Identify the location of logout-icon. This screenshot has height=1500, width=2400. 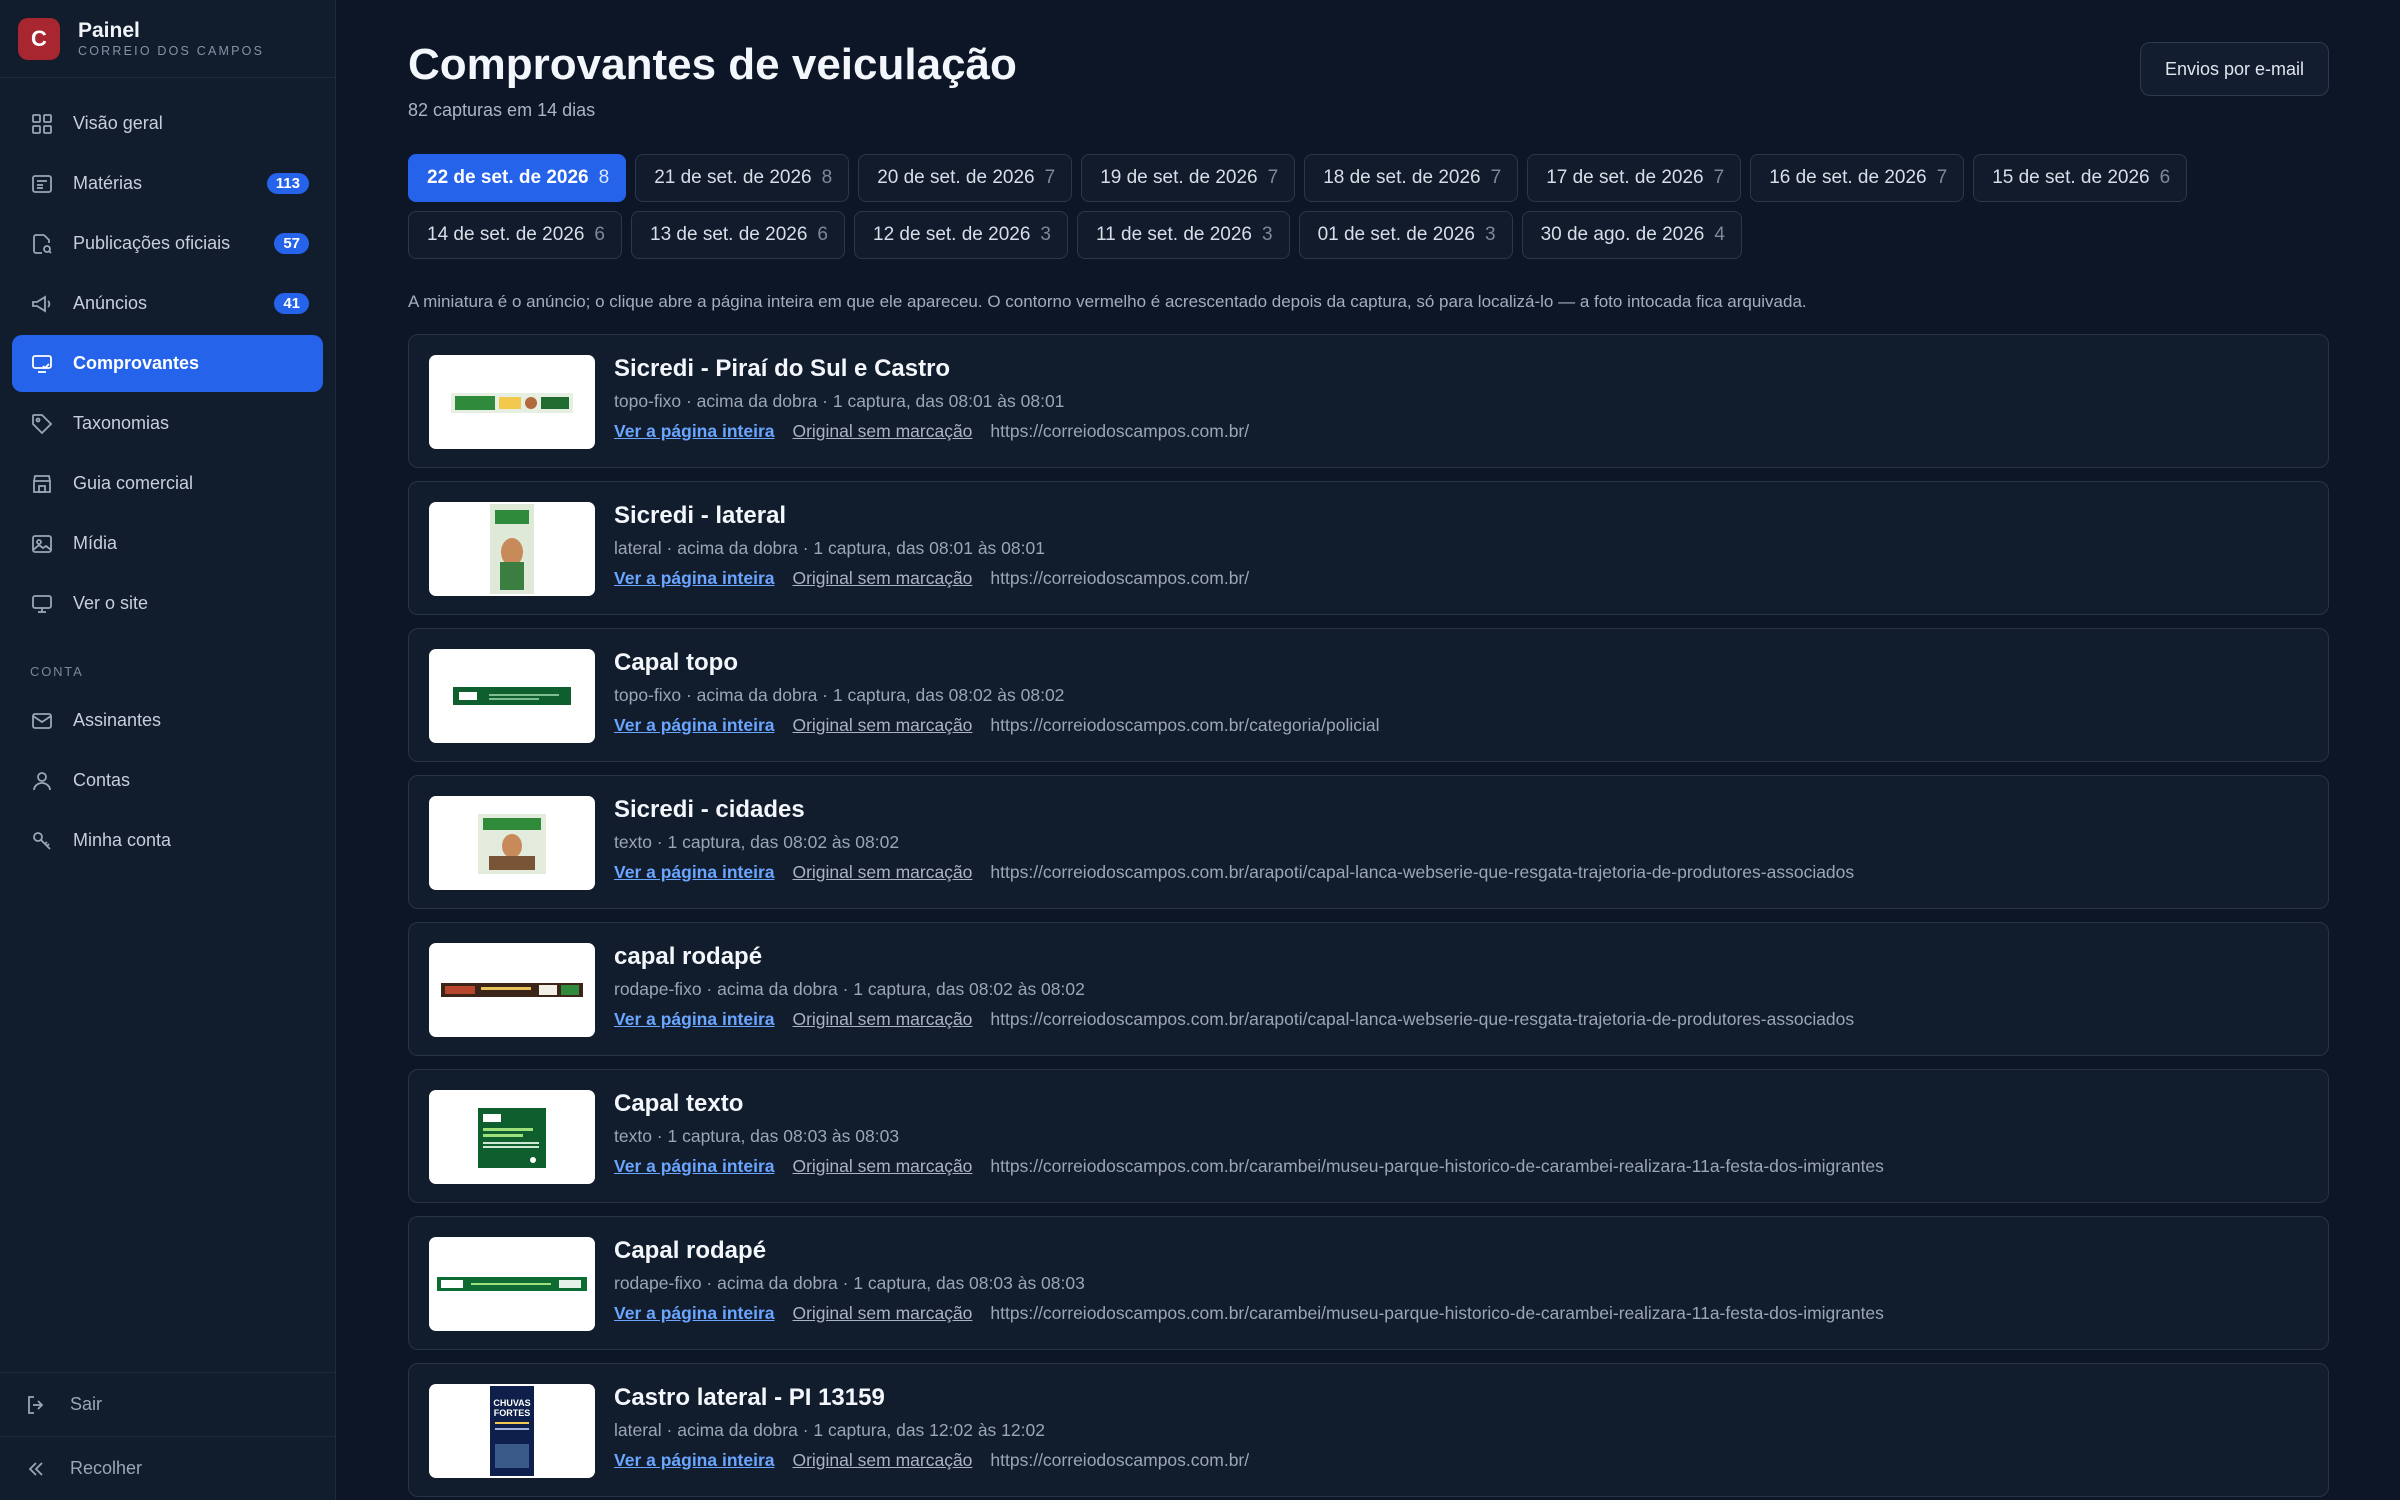
(36, 1405).